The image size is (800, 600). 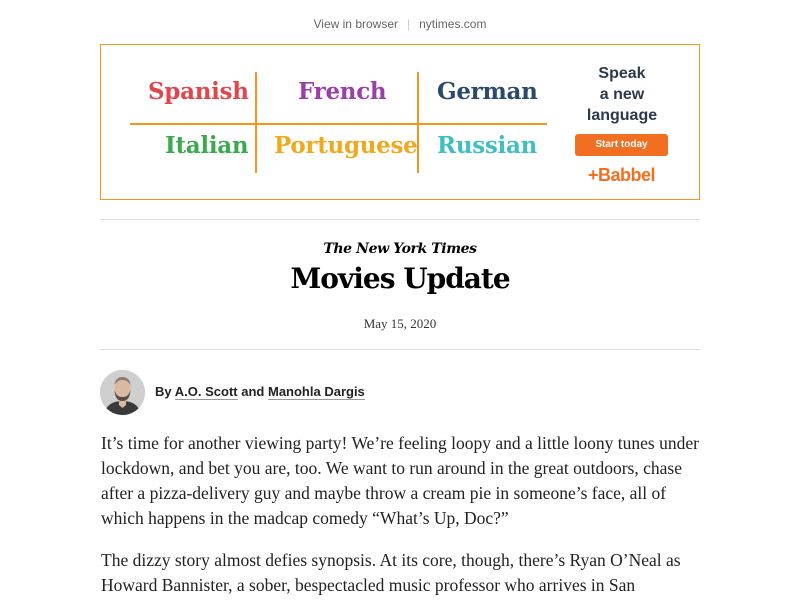 What do you see at coordinates (356, 24) in the screenshot?
I see `view-in-browser-link: View in browser` at bounding box center [356, 24].